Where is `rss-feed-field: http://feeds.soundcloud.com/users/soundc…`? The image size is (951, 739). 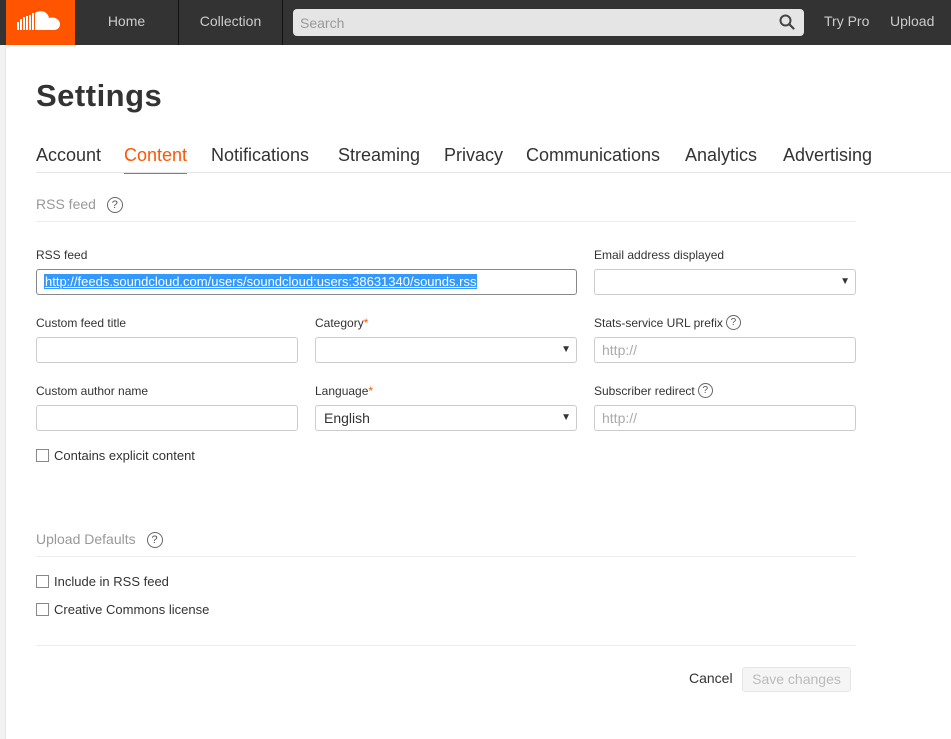
rss-feed-field: http://feeds.soundcloud.com/users/soundc… is located at coordinates (306, 282).